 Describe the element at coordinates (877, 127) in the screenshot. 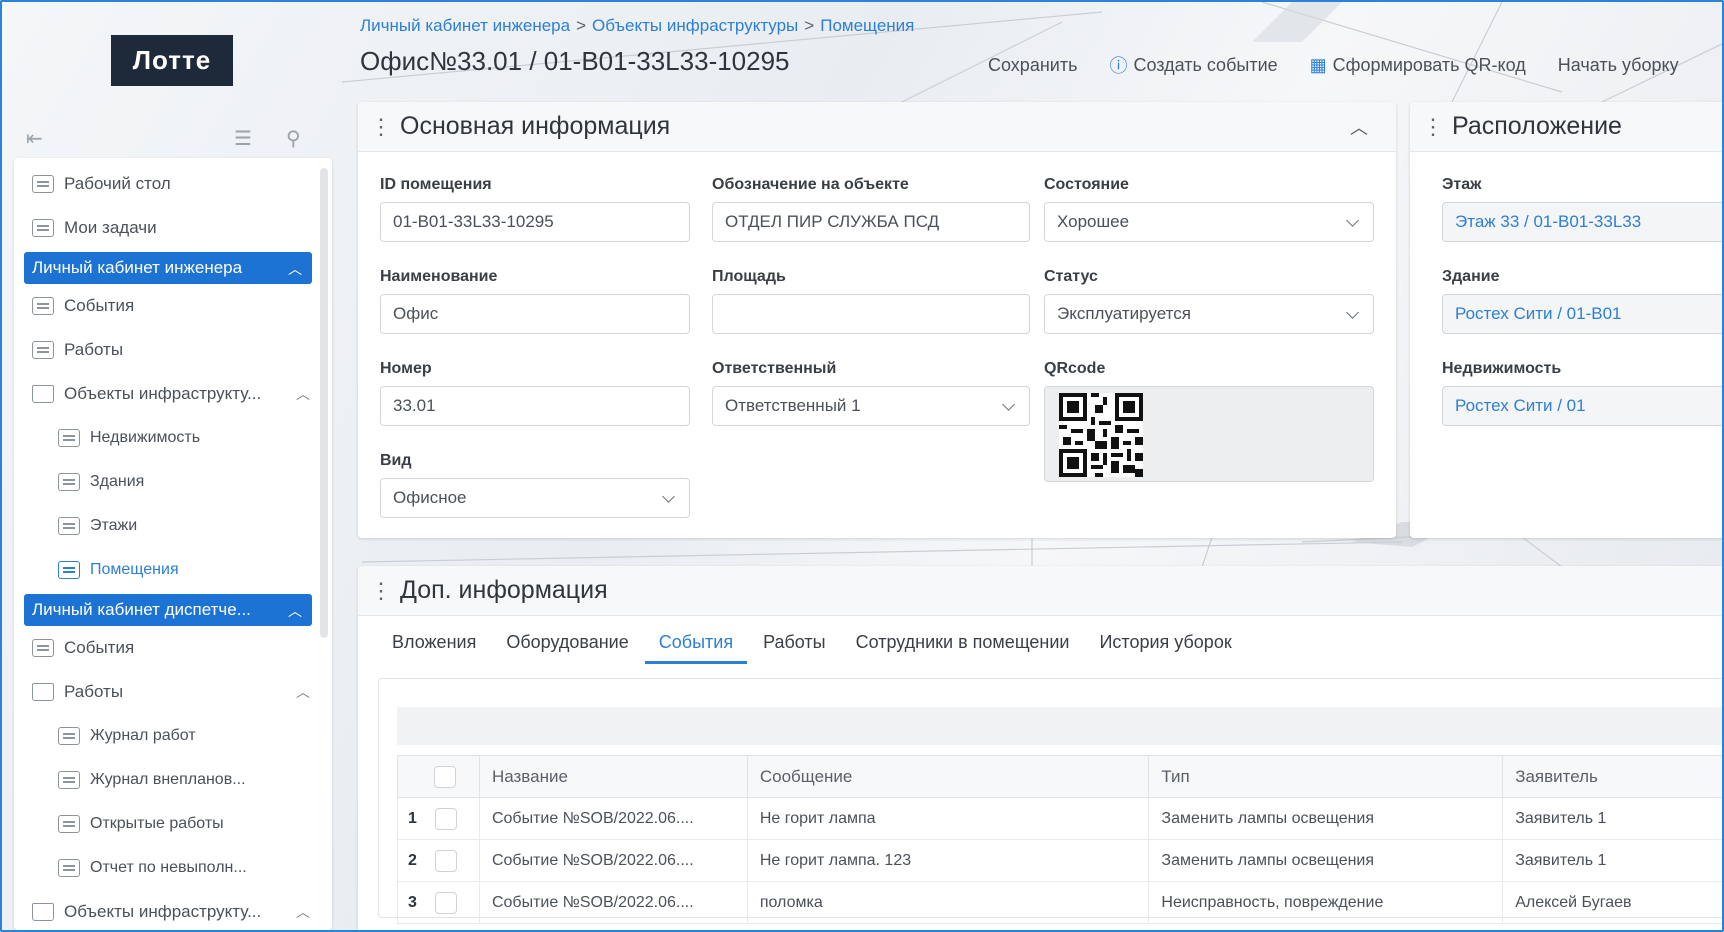

I see `main-info-header: ⋮ Основная информация ︿` at that location.